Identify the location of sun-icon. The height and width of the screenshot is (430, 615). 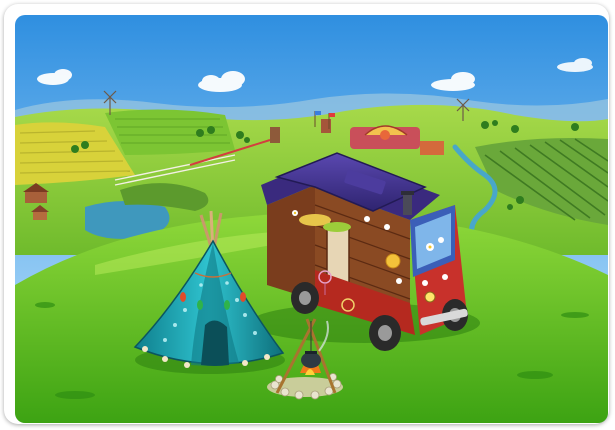
(393, 261).